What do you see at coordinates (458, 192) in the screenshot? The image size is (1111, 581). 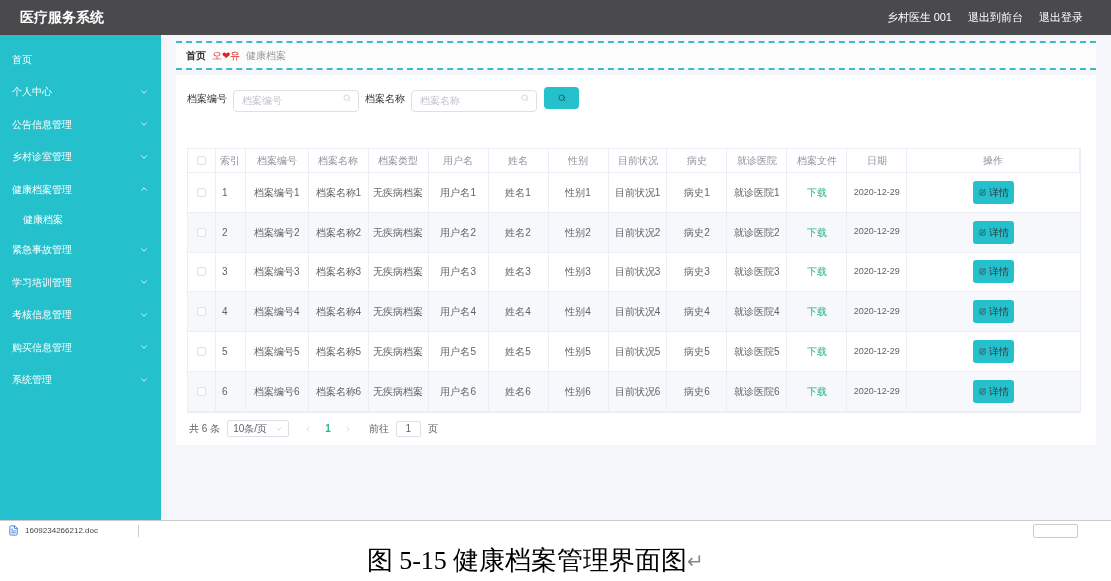 I see `table-cell-text: 用户名1` at bounding box center [458, 192].